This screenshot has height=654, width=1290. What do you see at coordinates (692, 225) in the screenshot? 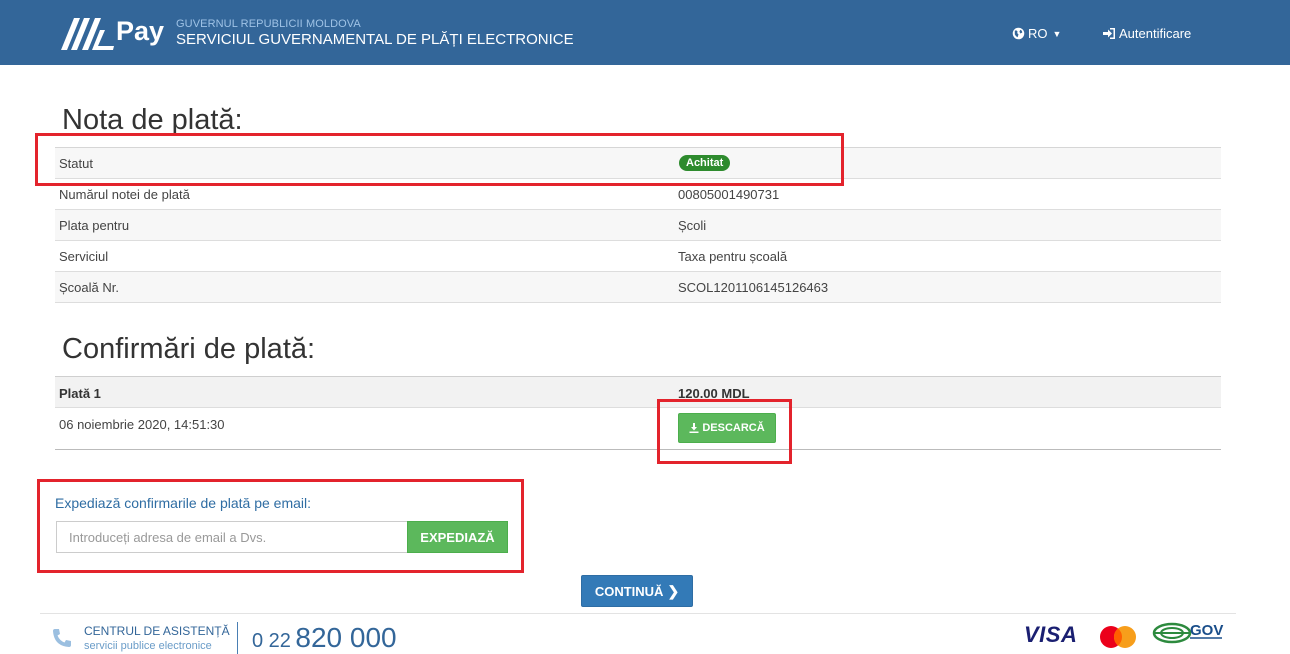
I see `payment-for-value: Școli` at bounding box center [692, 225].